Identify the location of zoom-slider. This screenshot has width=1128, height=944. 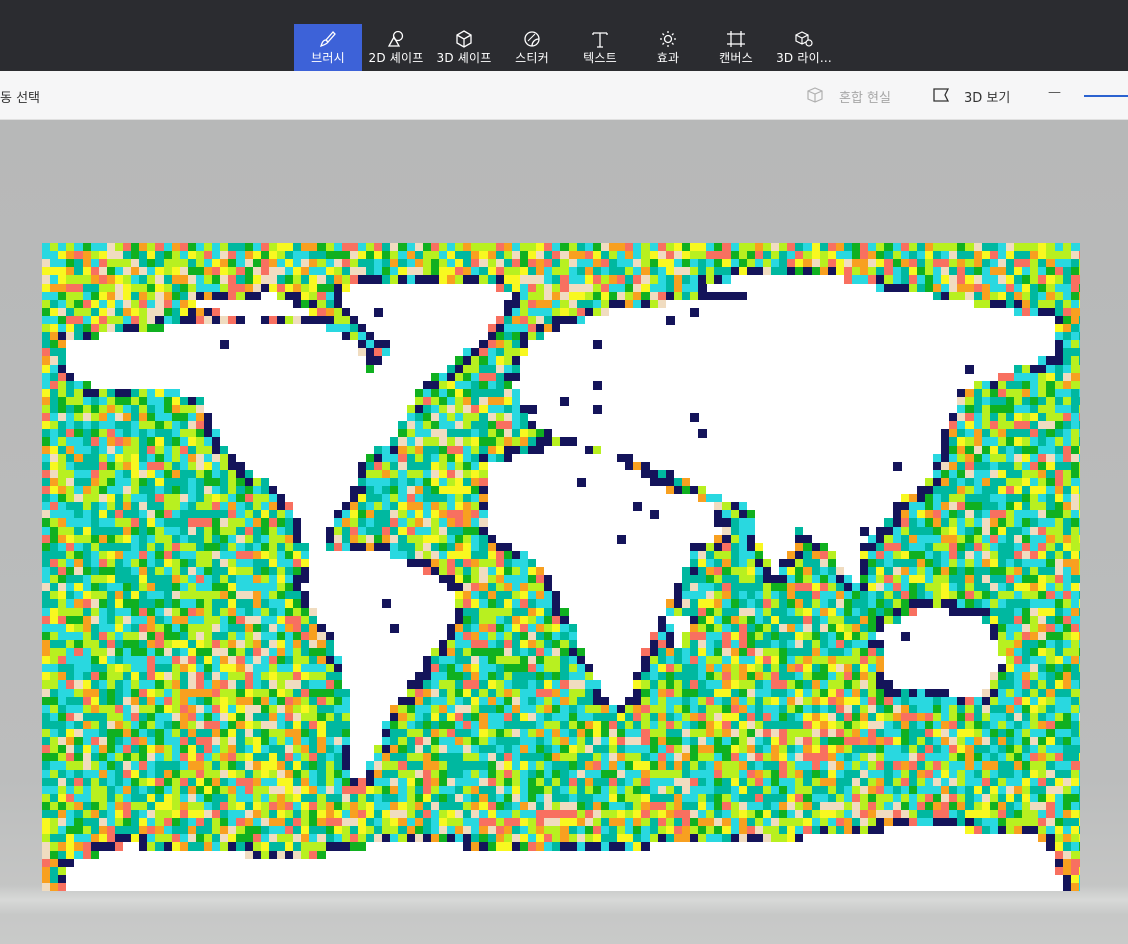
(1106, 96).